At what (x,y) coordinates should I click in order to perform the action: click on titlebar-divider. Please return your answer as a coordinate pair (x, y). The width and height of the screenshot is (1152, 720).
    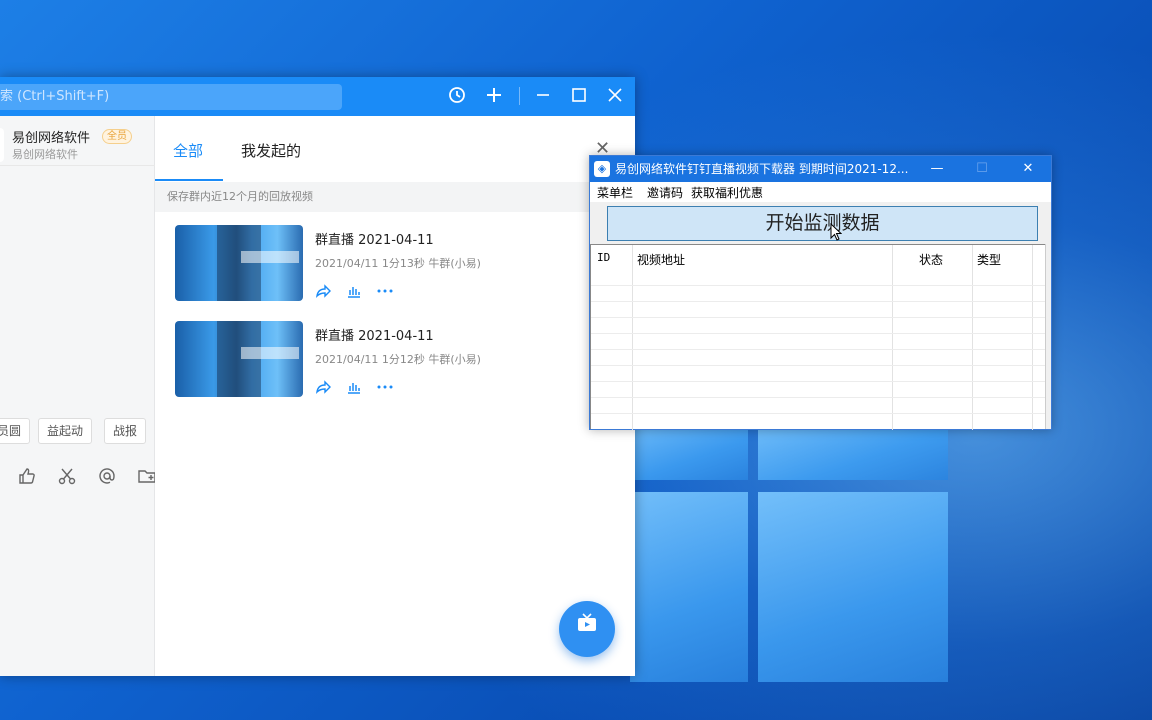
    Looking at the image, I should click on (519, 96).